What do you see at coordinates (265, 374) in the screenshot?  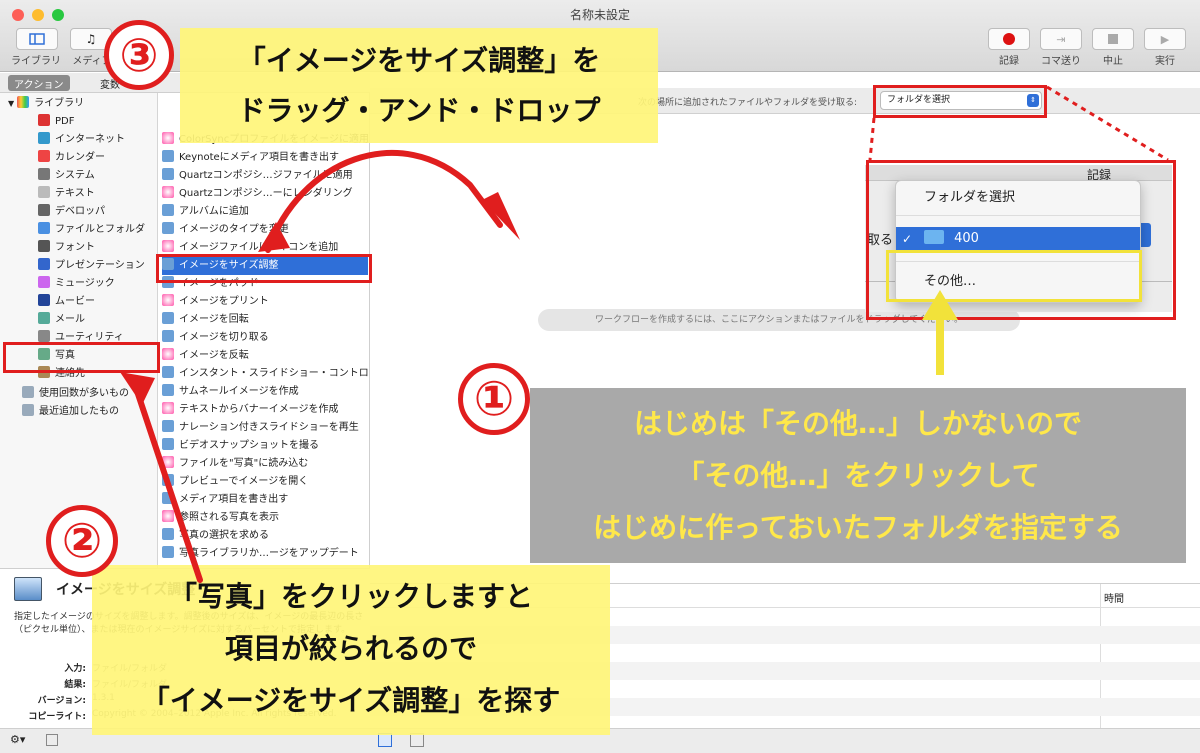 I see `action-item-13: インスタント・スライドショー・コントローラ` at bounding box center [265, 374].